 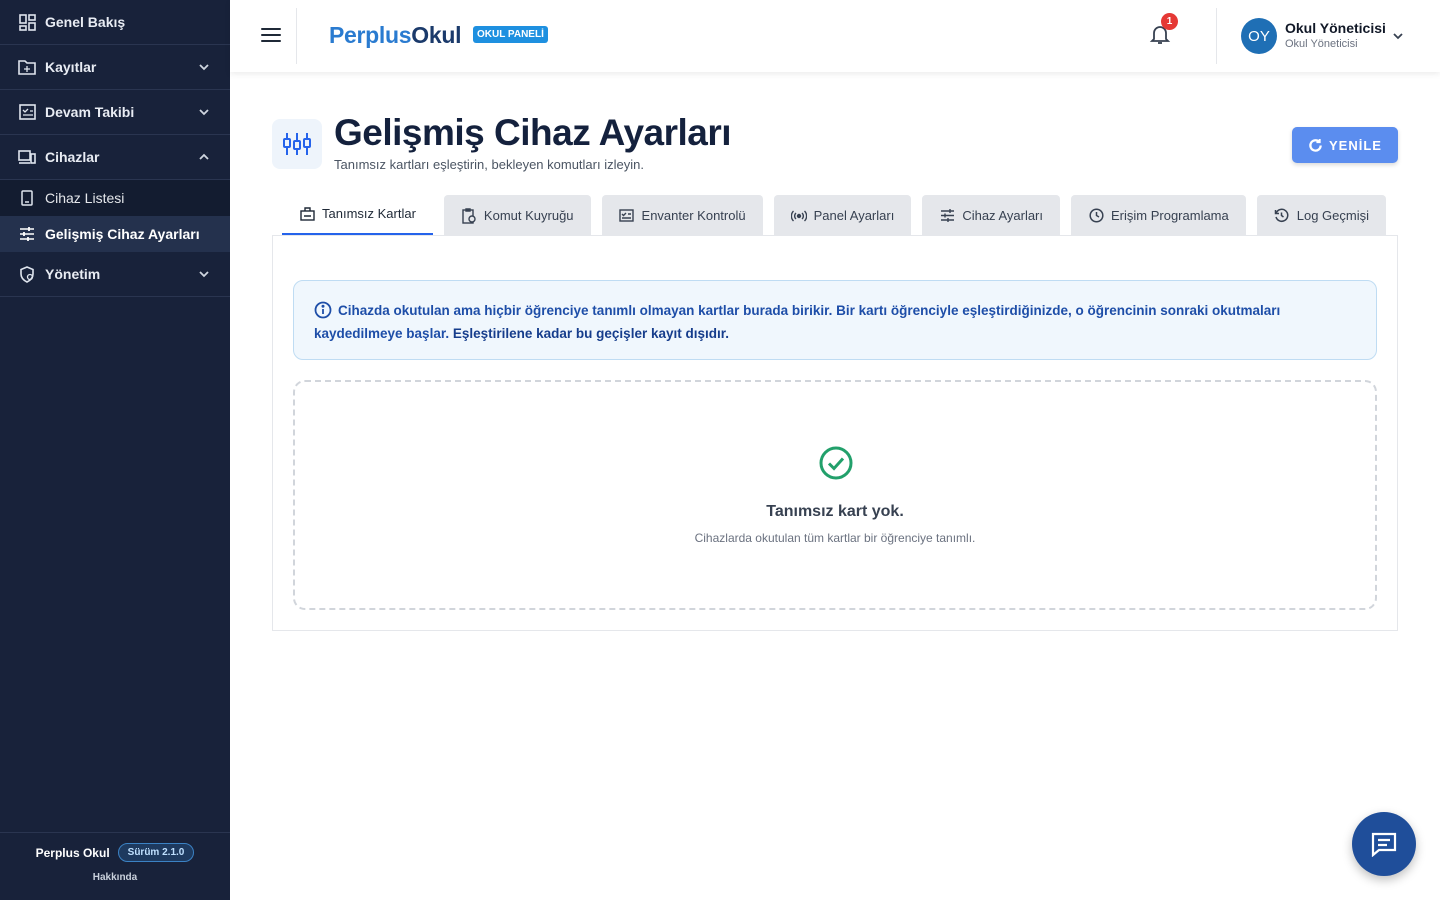 What do you see at coordinates (85, 198) in the screenshot?
I see `sidebar-item-label: Cihaz Listesi` at bounding box center [85, 198].